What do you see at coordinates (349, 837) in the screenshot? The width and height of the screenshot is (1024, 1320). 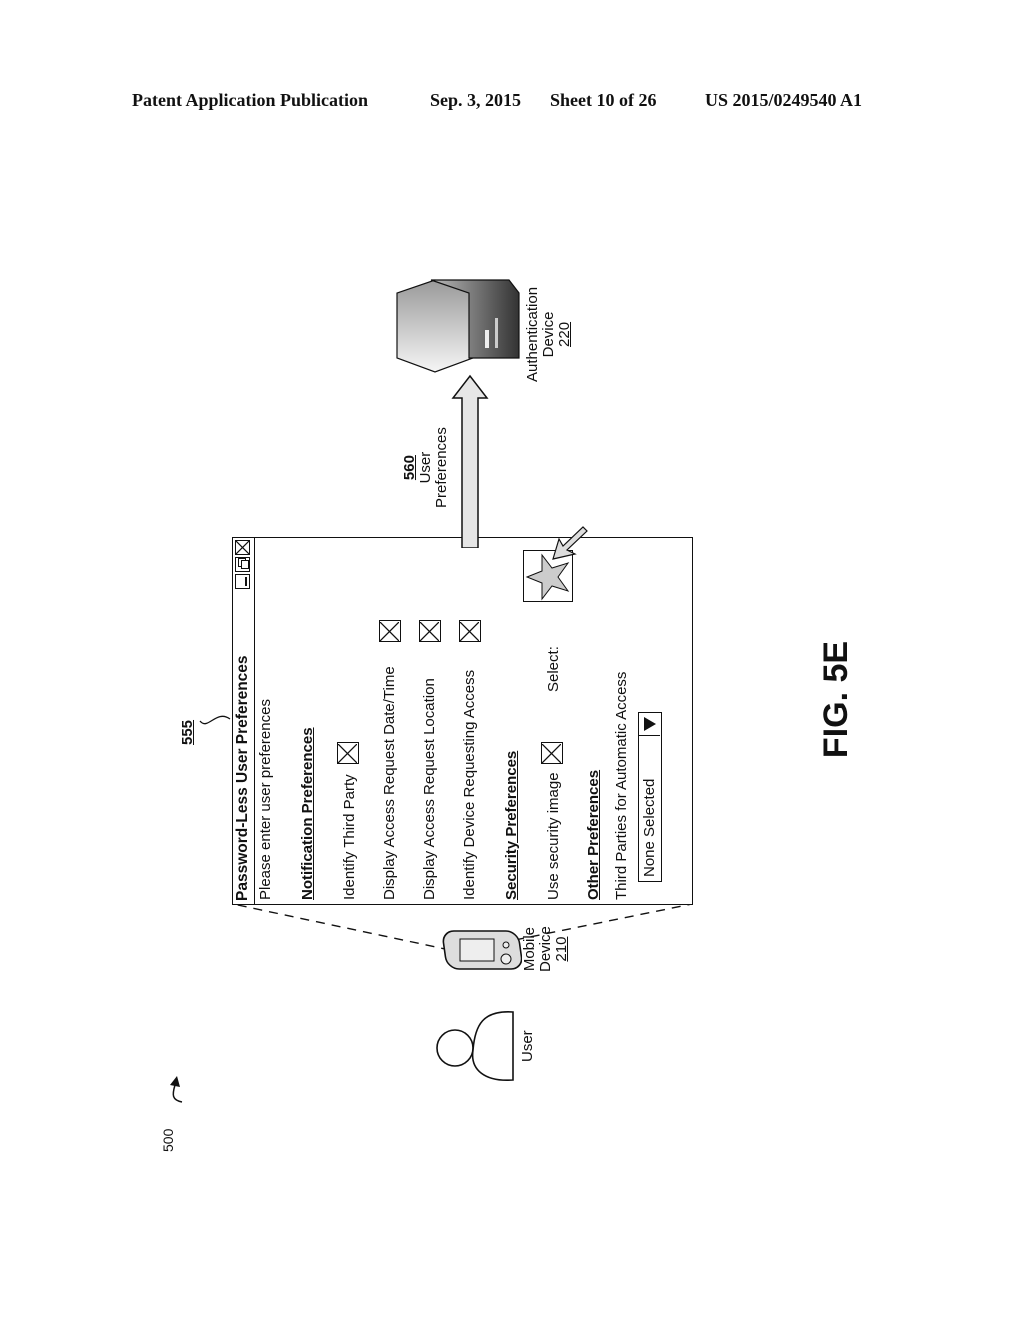 I see `identify-third-party-label: Identify Third Party` at bounding box center [349, 837].